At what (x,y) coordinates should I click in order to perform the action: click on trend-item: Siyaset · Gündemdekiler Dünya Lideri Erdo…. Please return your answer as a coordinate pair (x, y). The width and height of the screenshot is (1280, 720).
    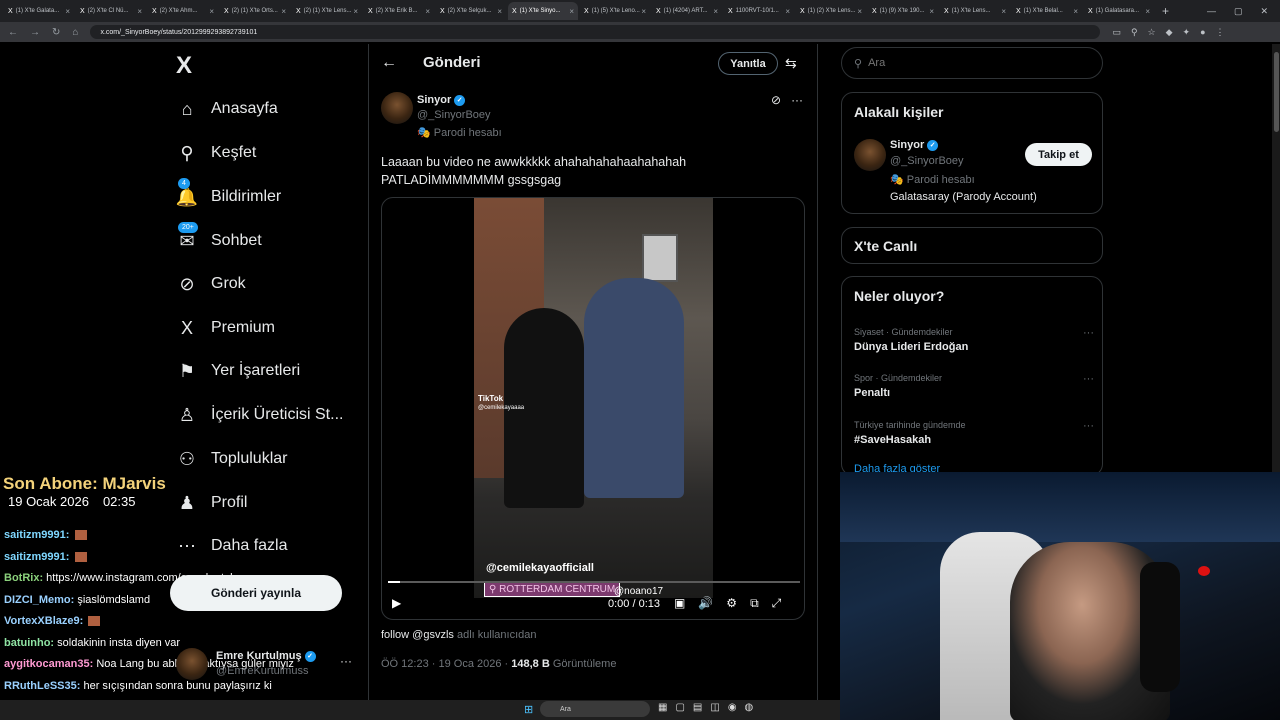
    Looking at the image, I should click on (974, 340).